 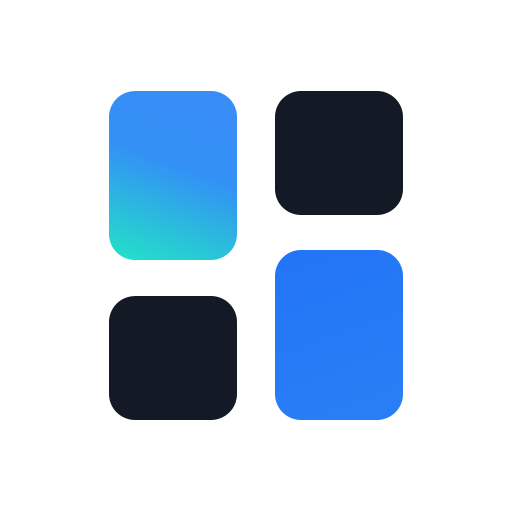 What do you see at coordinates (339, 153) in the screenshot?
I see `dark-square-tile-top` at bounding box center [339, 153].